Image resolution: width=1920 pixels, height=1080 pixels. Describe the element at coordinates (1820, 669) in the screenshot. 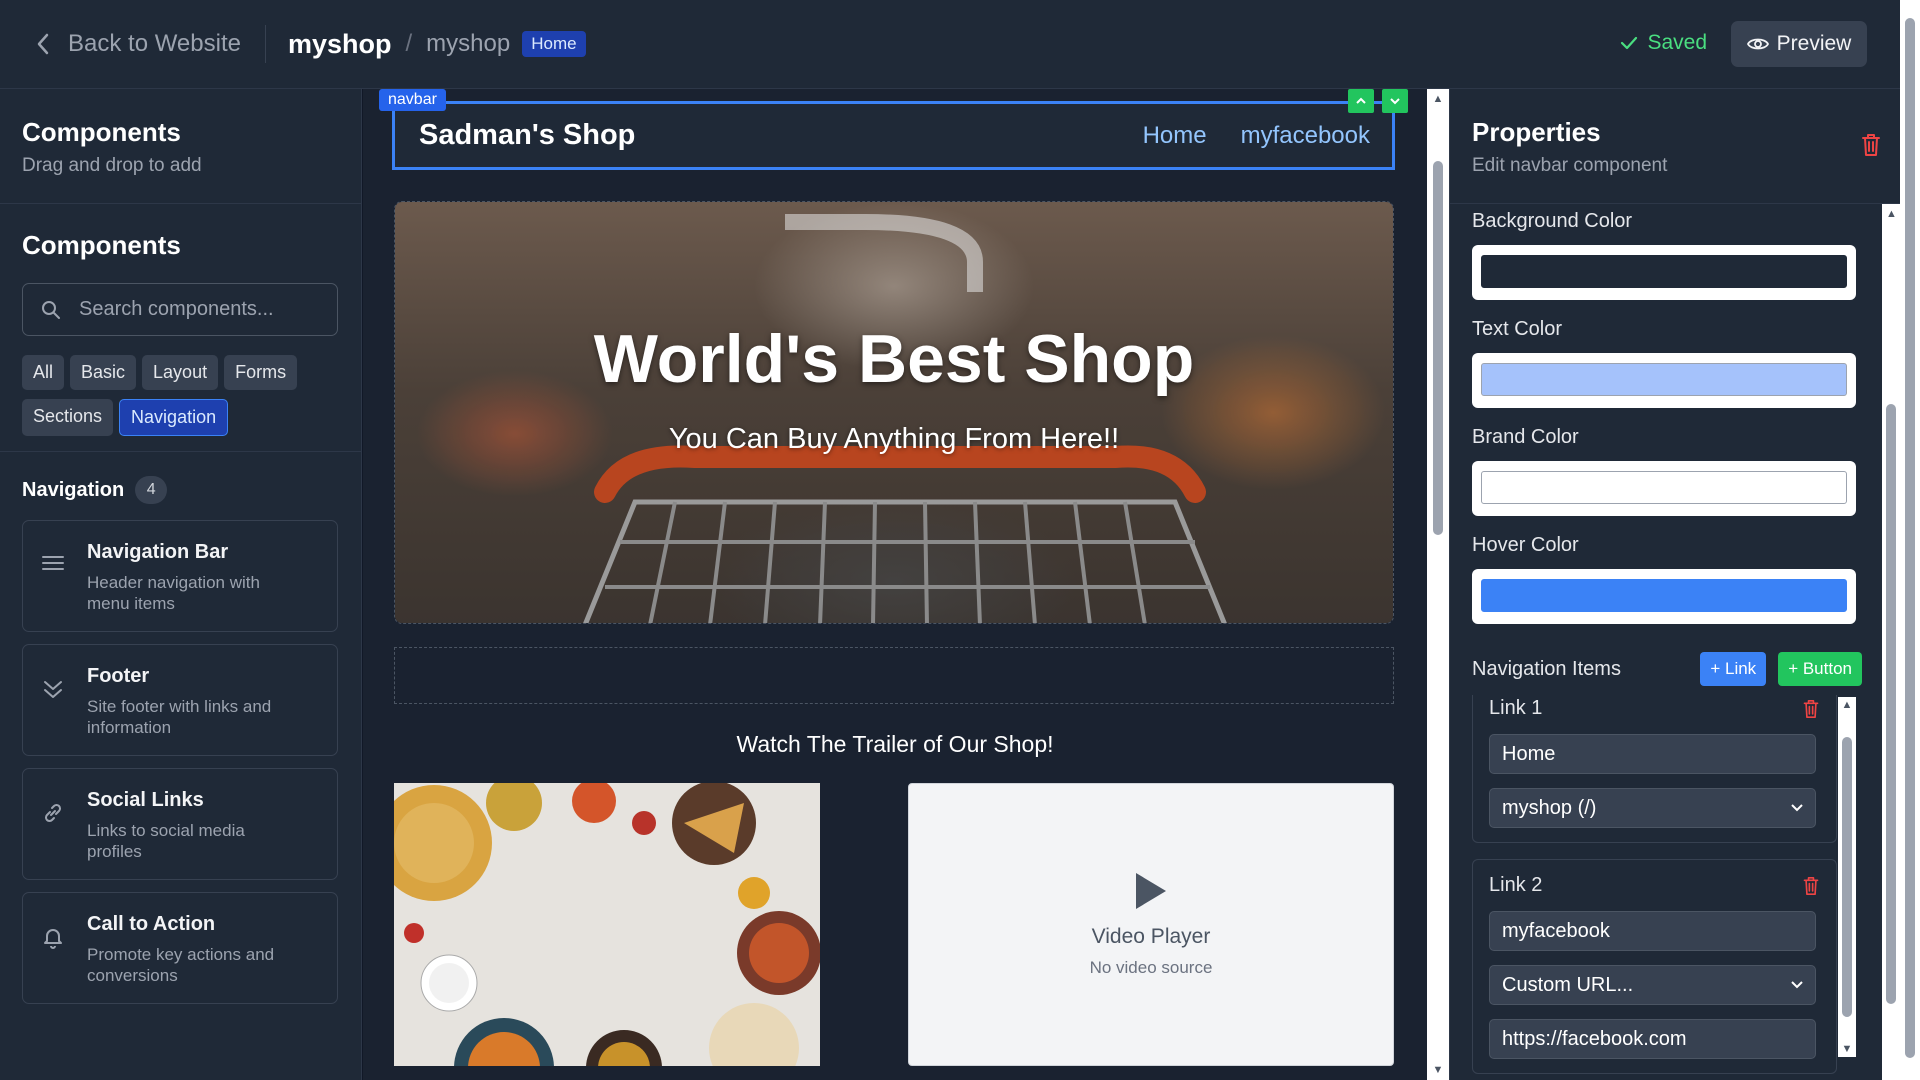

I see `add-button-button: + Button` at that location.